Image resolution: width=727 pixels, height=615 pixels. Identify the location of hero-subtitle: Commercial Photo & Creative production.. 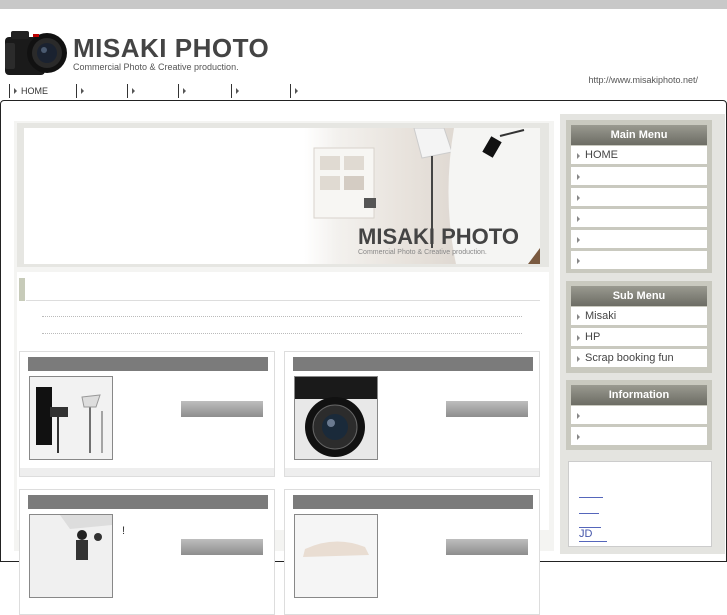
(422, 252).